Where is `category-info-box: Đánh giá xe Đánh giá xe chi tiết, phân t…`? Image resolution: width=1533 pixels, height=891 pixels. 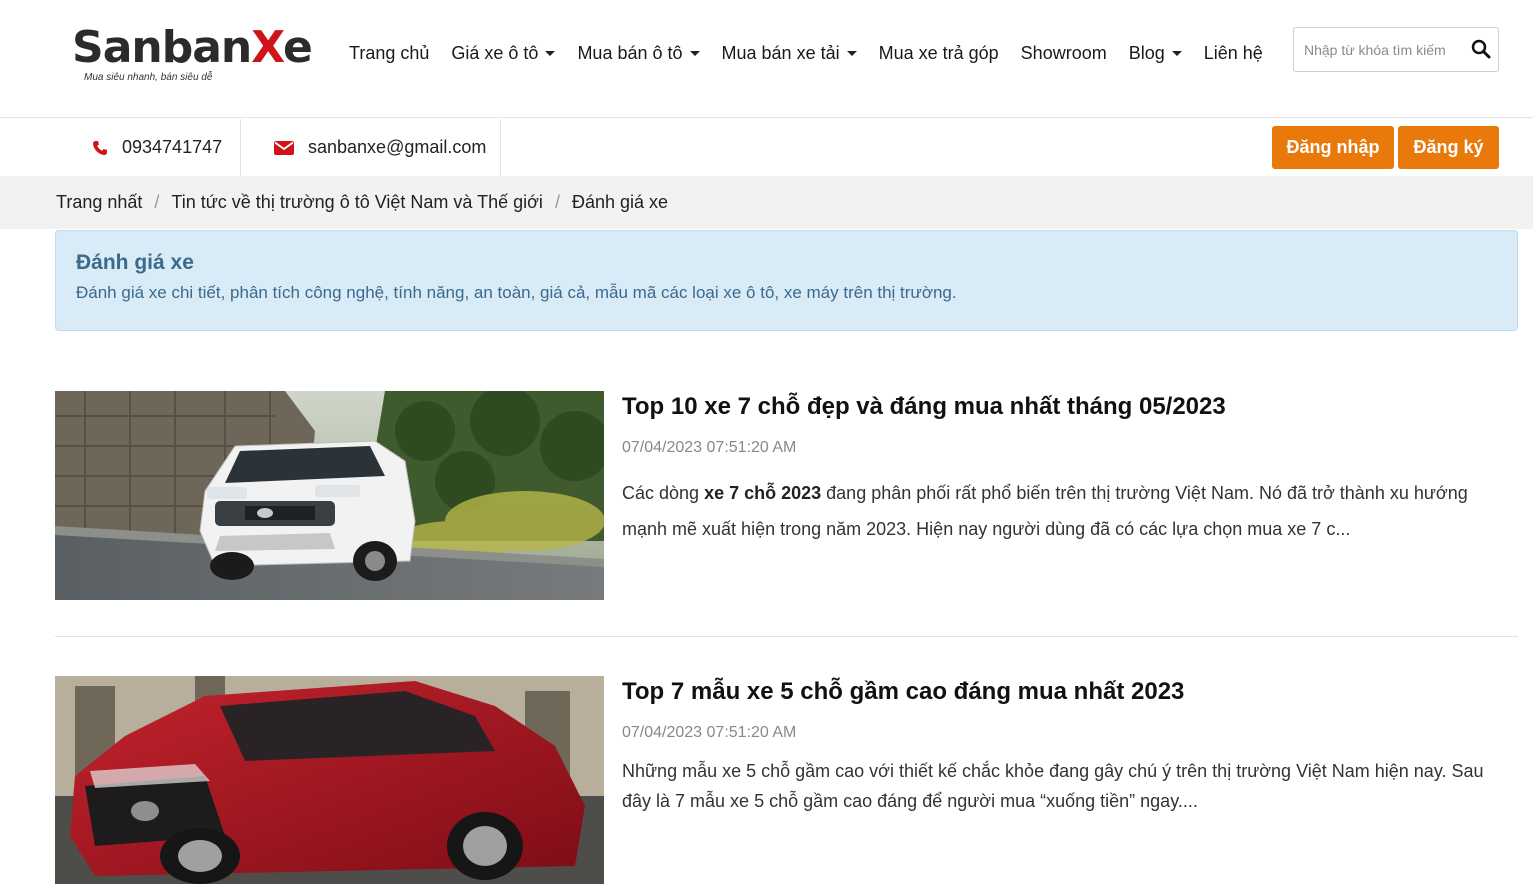
category-info-box: Đánh giá xe Đánh giá xe chi tiết, phân t… is located at coordinates (786, 280).